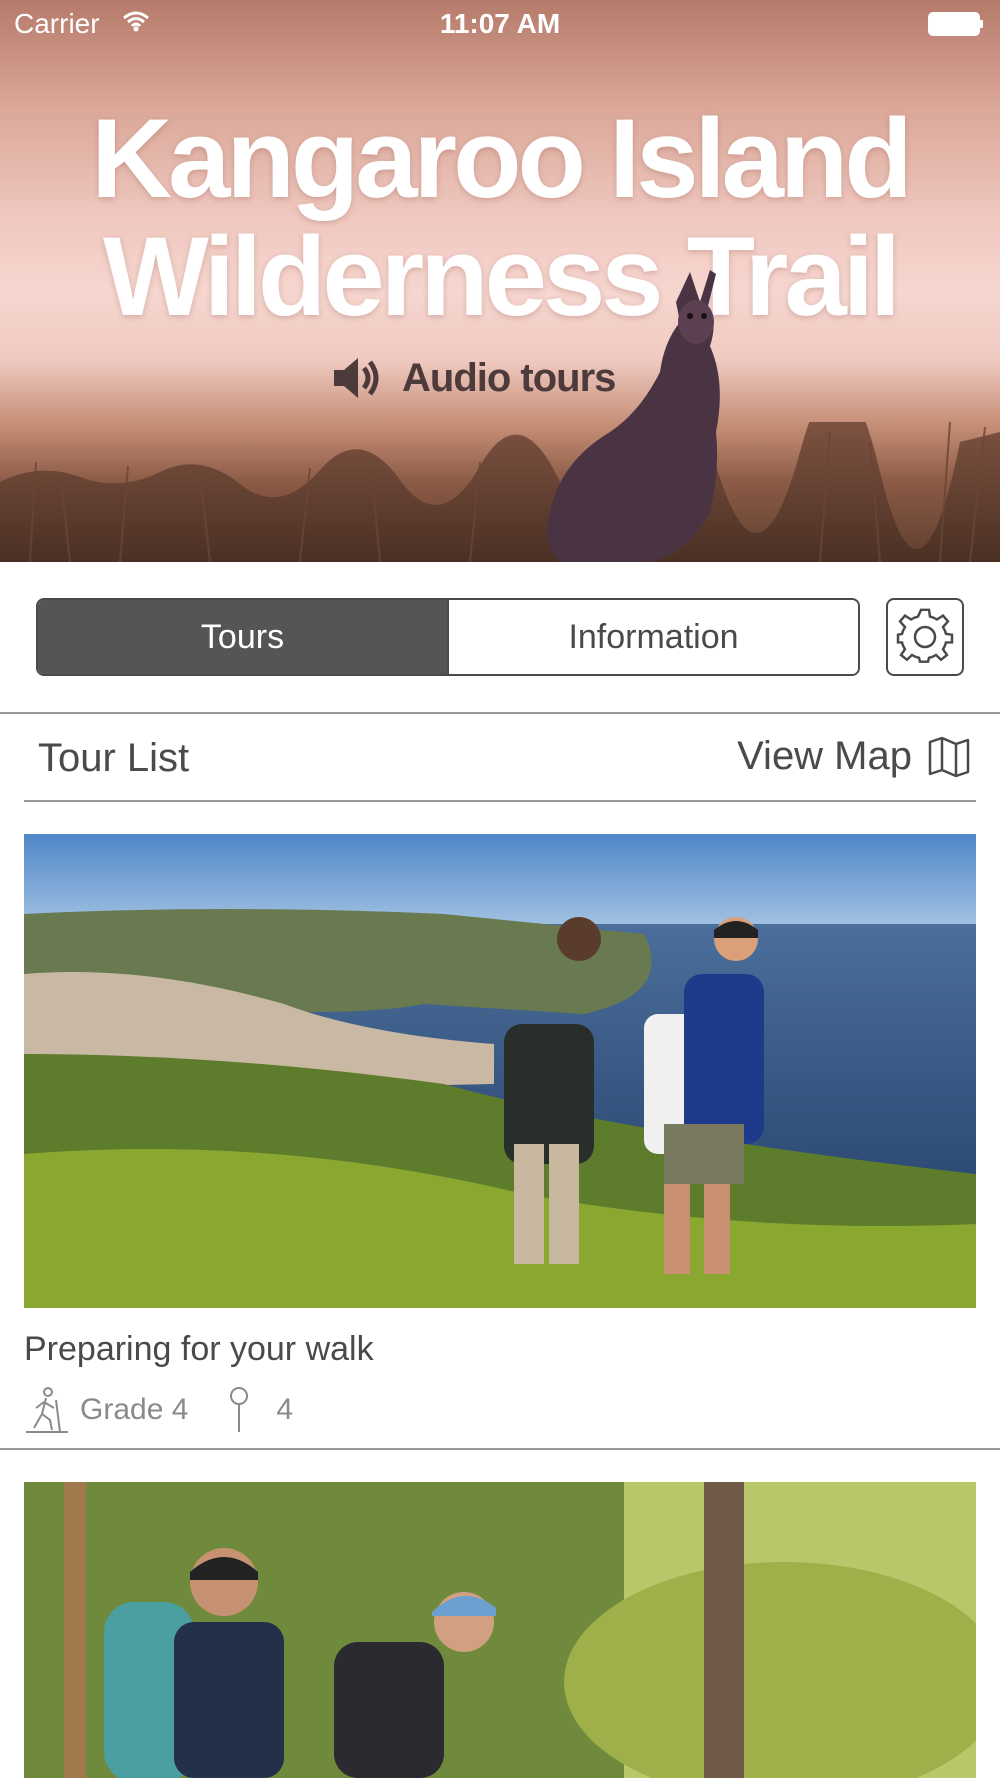 The width and height of the screenshot is (1000, 1778). What do you see at coordinates (633, 416) in the screenshot?
I see `kangaroo-illustration` at bounding box center [633, 416].